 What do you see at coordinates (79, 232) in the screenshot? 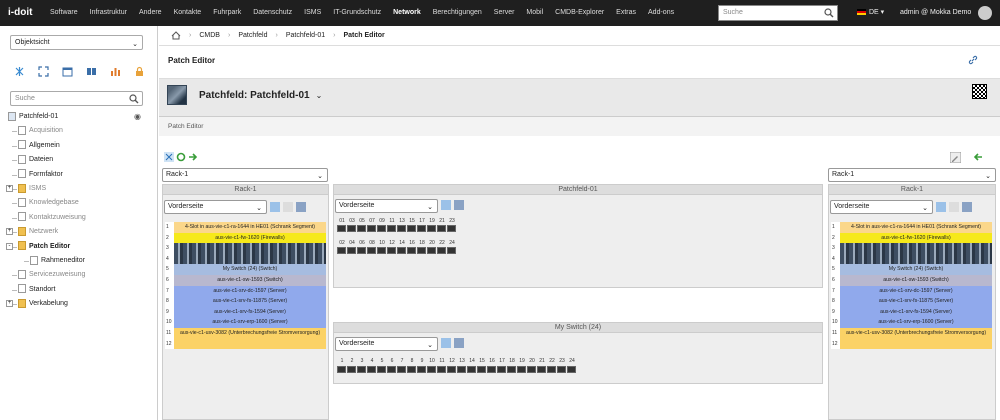
I see `tree-item: + Netzwerk` at bounding box center [79, 232].